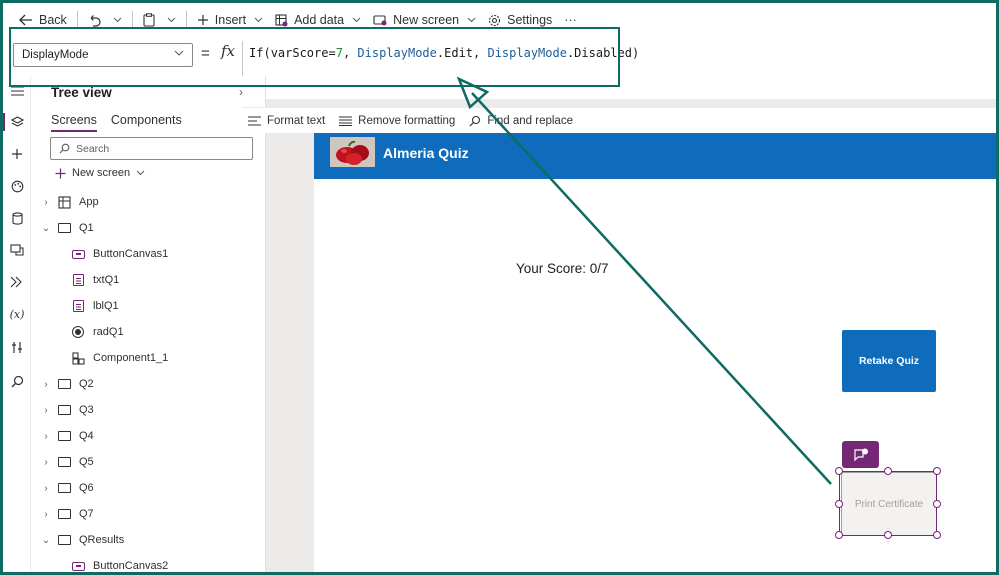  I want to click on more-button: ···, so click(570, 20).